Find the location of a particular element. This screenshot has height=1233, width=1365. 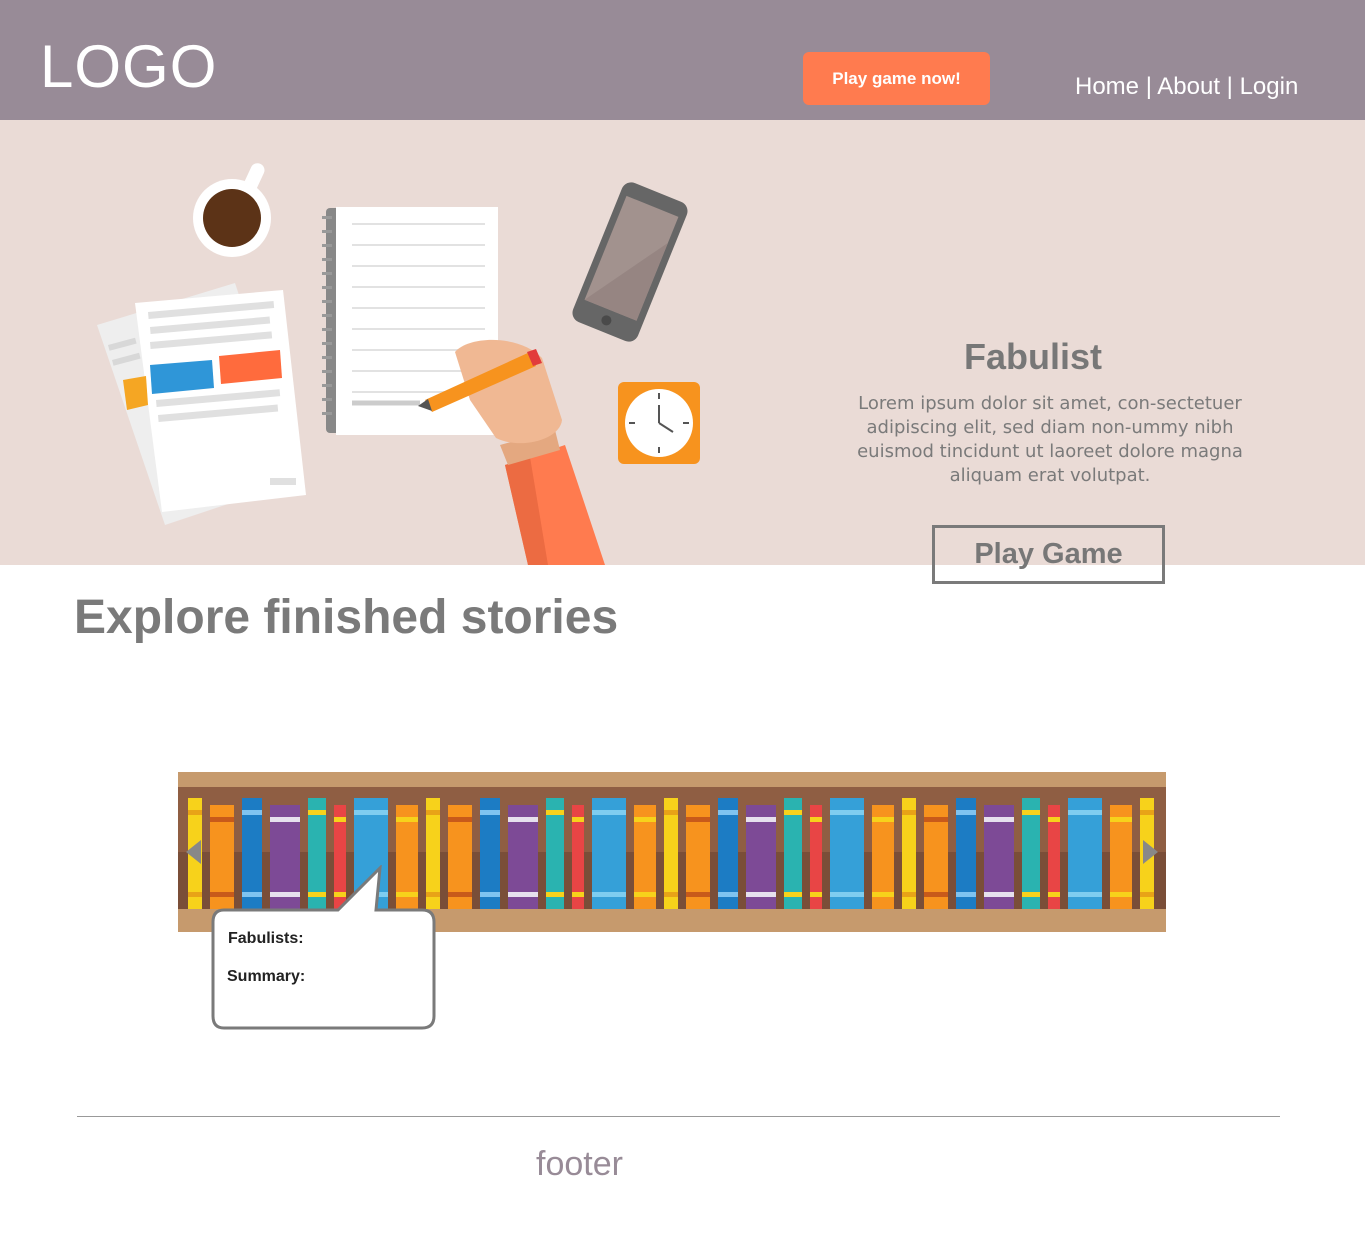

clock-icon is located at coordinates (659, 423).